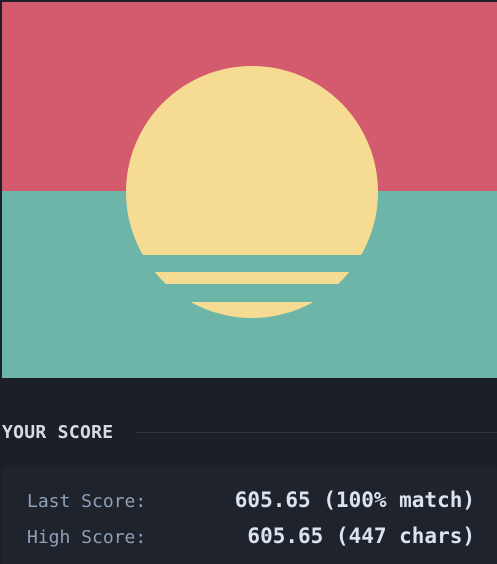  Describe the element at coordinates (316, 432) in the screenshot. I see `divider` at that location.